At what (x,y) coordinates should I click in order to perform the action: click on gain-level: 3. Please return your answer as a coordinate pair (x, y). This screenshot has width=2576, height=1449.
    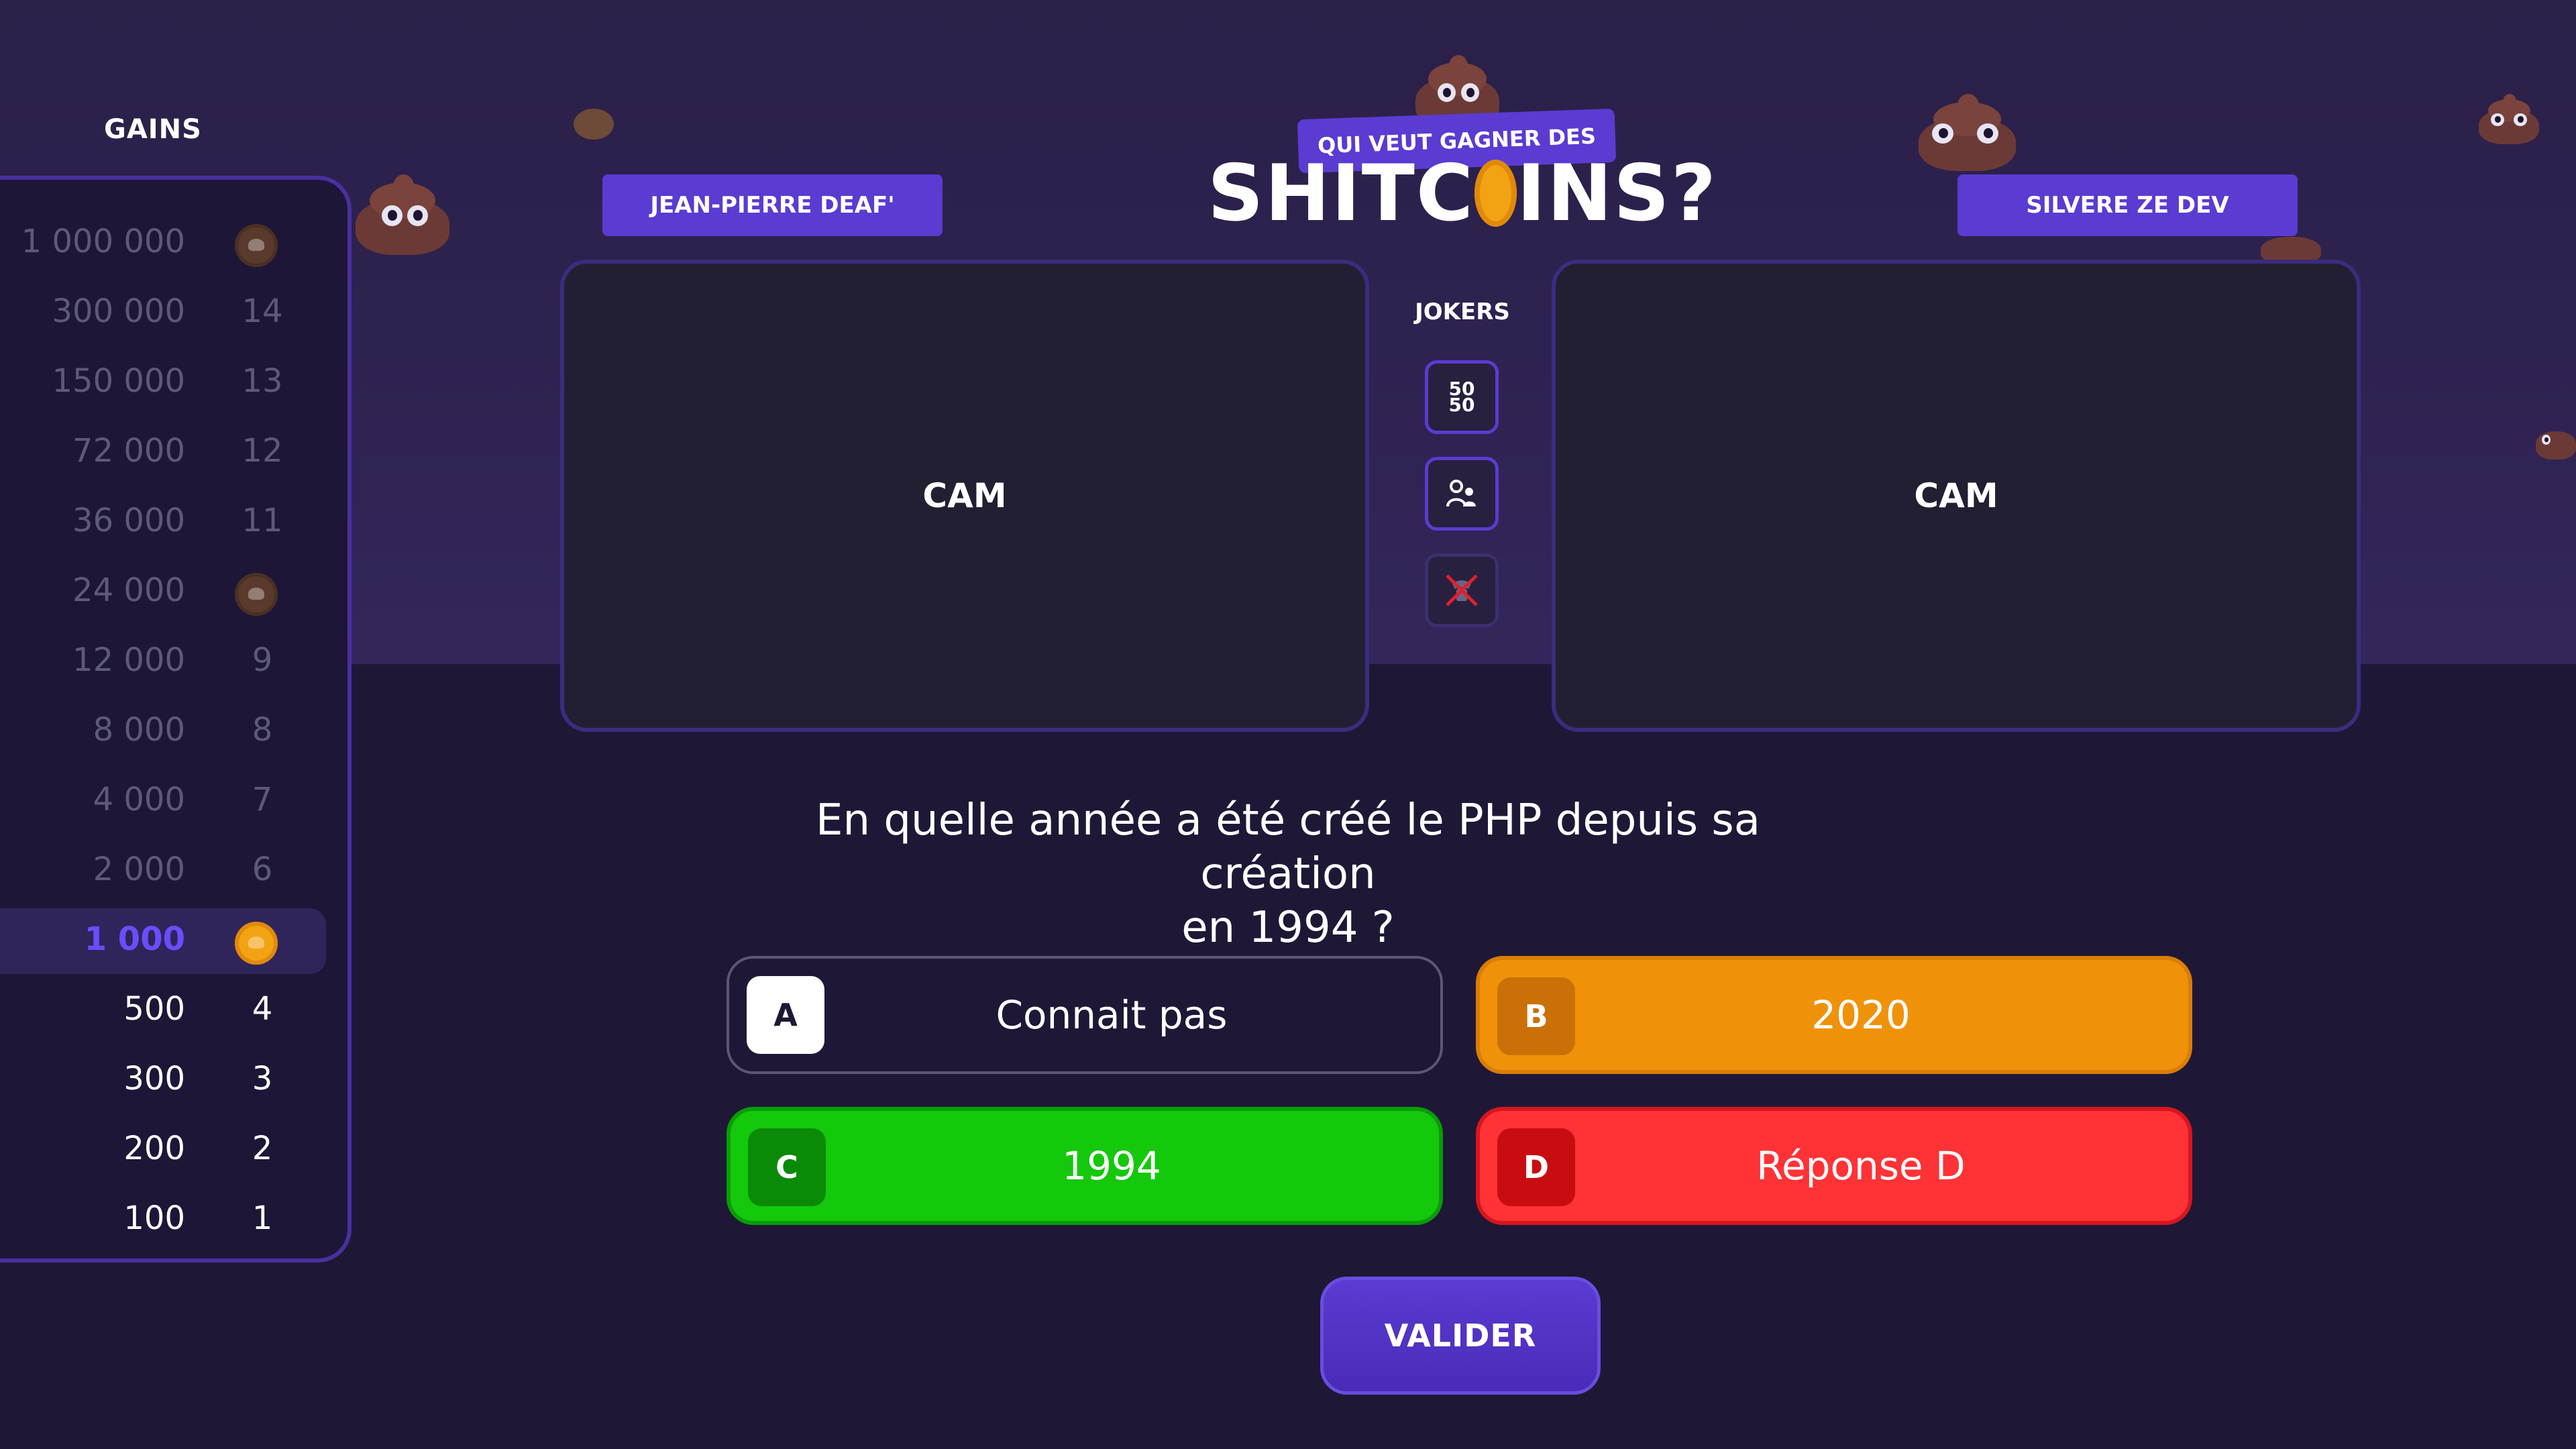
    Looking at the image, I should click on (262, 1078).